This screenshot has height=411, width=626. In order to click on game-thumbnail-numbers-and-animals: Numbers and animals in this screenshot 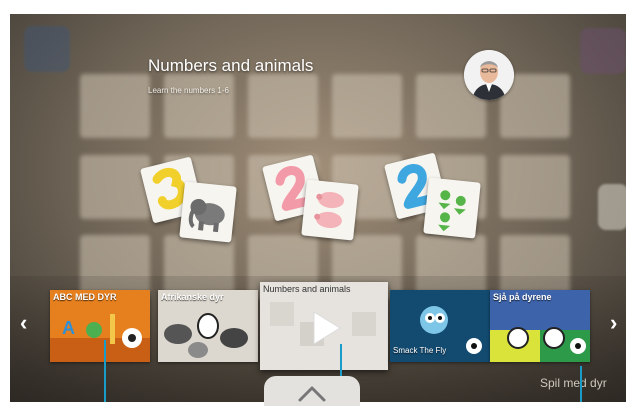, I will do `click(324, 326)`.